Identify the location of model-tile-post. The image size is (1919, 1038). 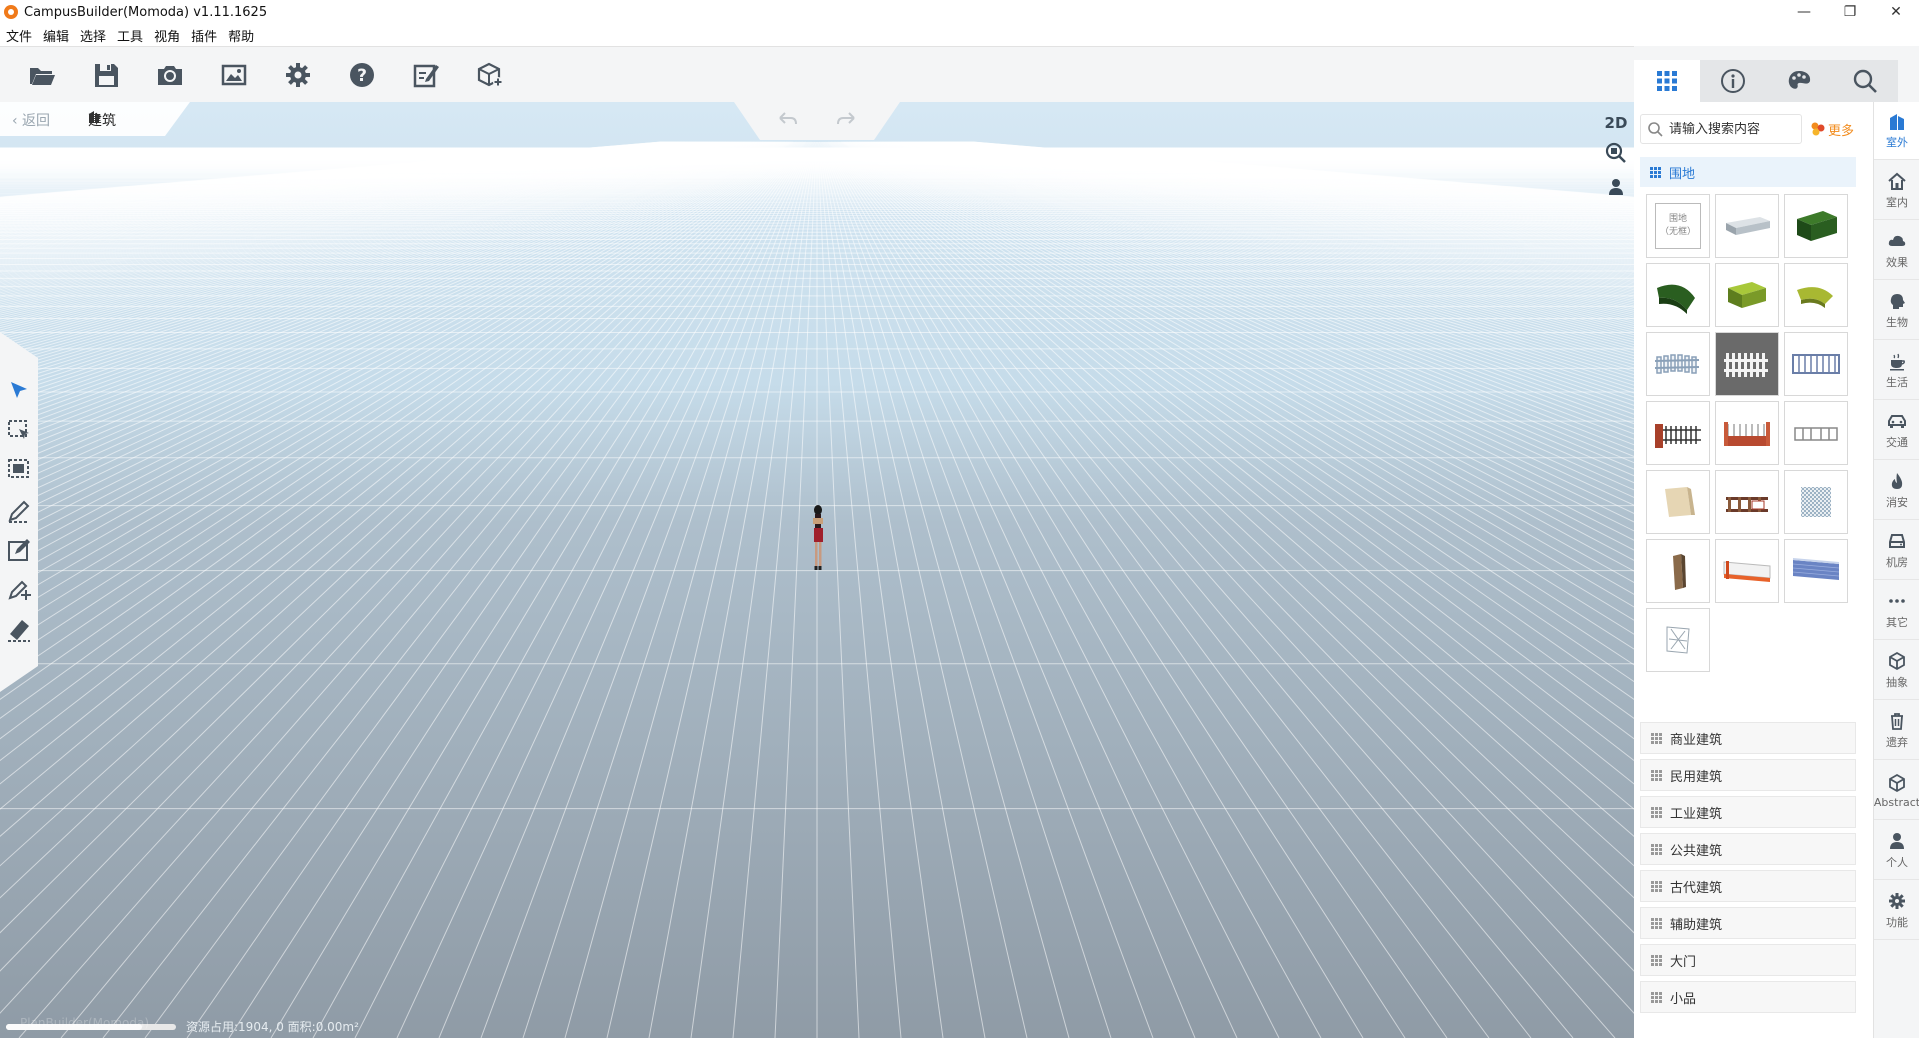
(1678, 571).